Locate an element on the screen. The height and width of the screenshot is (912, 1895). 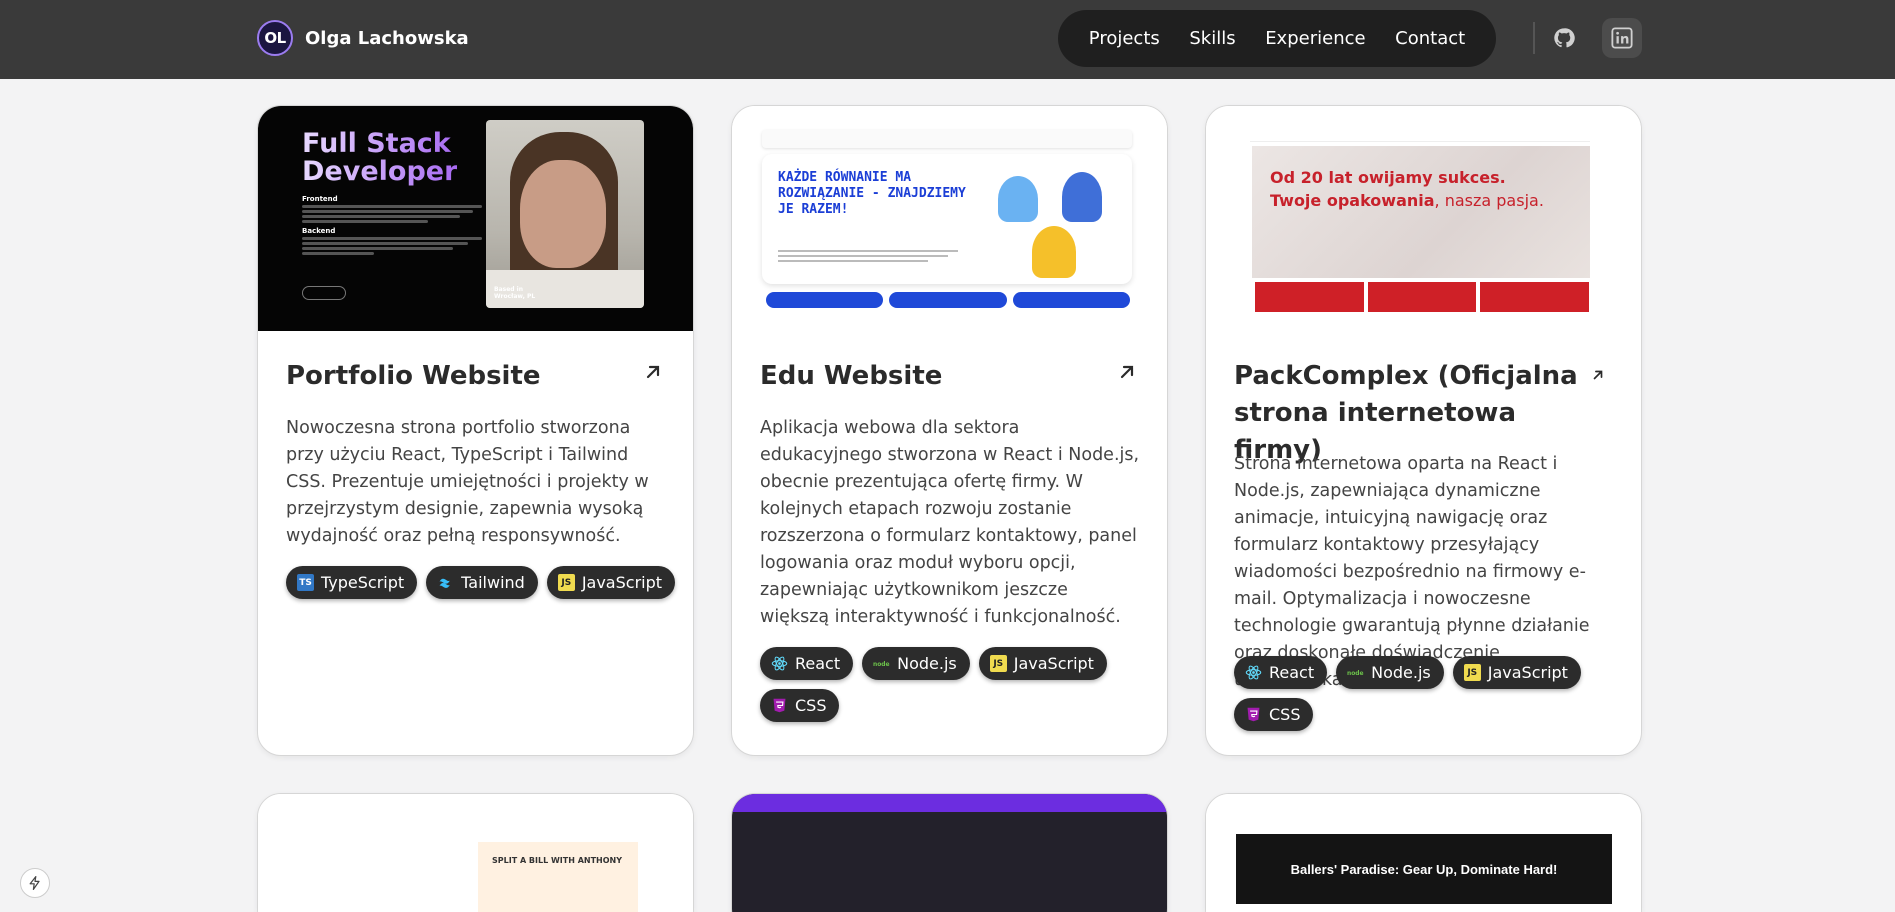
typescript-icon: TS is located at coordinates (305, 582).